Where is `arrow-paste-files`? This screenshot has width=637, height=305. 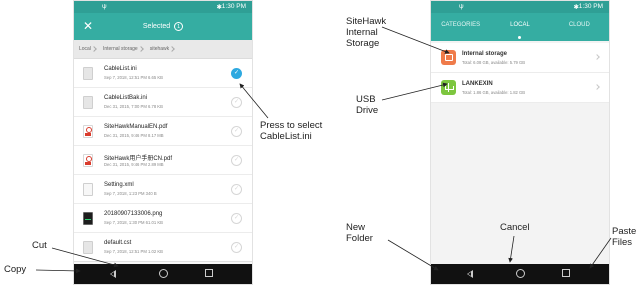 arrow-paste-files is located at coordinates (600, 253).